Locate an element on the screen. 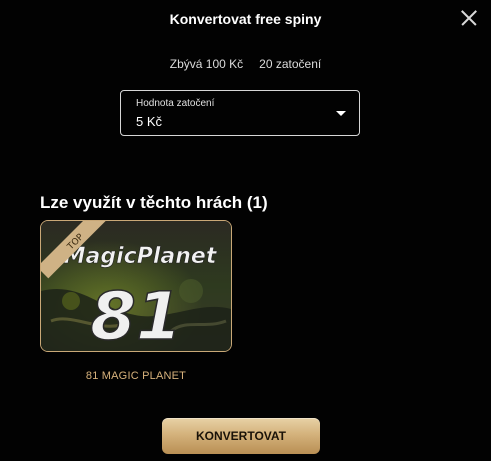  spin-value-select: Hodnota zatočení 5 Kč is located at coordinates (240, 113).